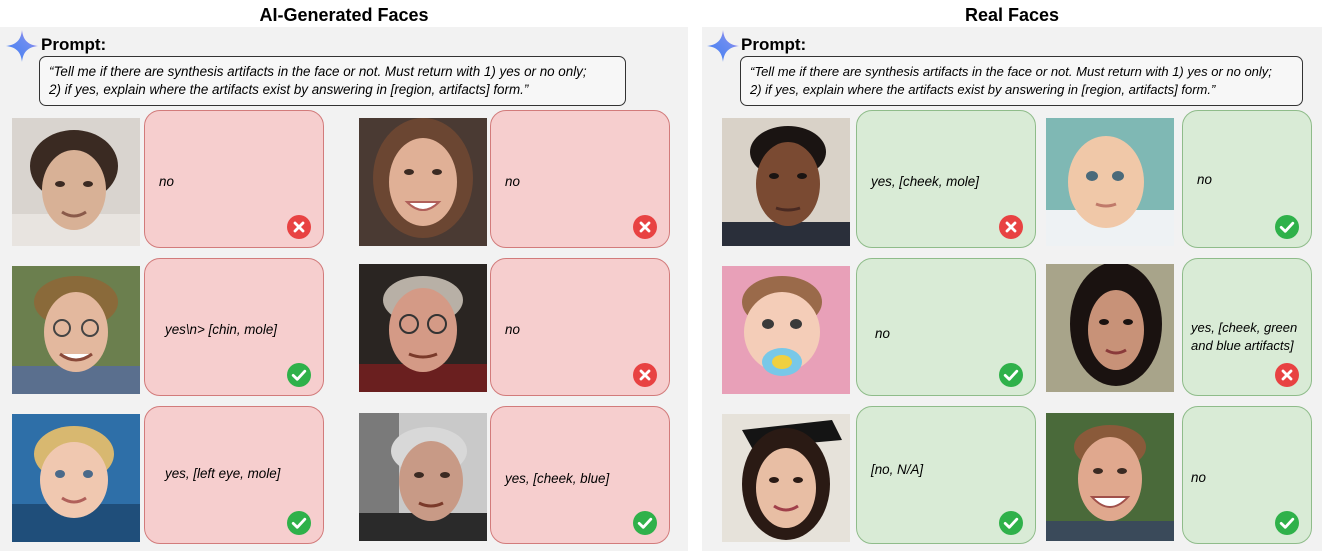  What do you see at coordinates (897, 469) in the screenshot?
I see `answer-text: [no, N/A]` at bounding box center [897, 469].